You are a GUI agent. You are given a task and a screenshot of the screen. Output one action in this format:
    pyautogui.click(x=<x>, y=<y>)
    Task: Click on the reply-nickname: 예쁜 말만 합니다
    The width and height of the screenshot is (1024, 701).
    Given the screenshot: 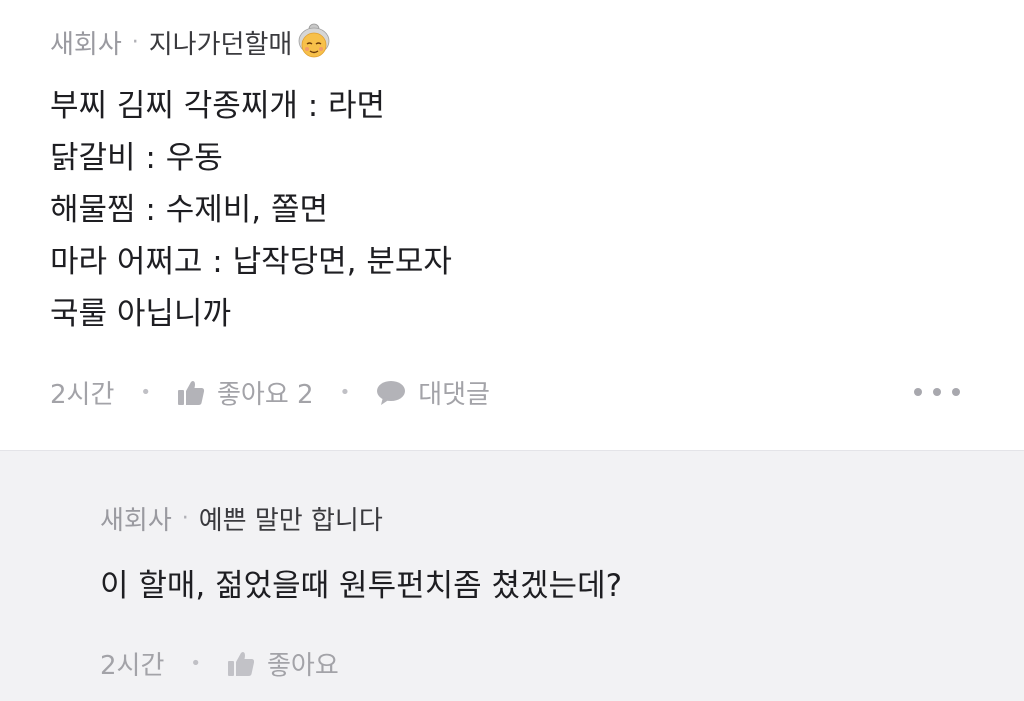 What is the action you would take?
    pyautogui.click(x=291, y=518)
    